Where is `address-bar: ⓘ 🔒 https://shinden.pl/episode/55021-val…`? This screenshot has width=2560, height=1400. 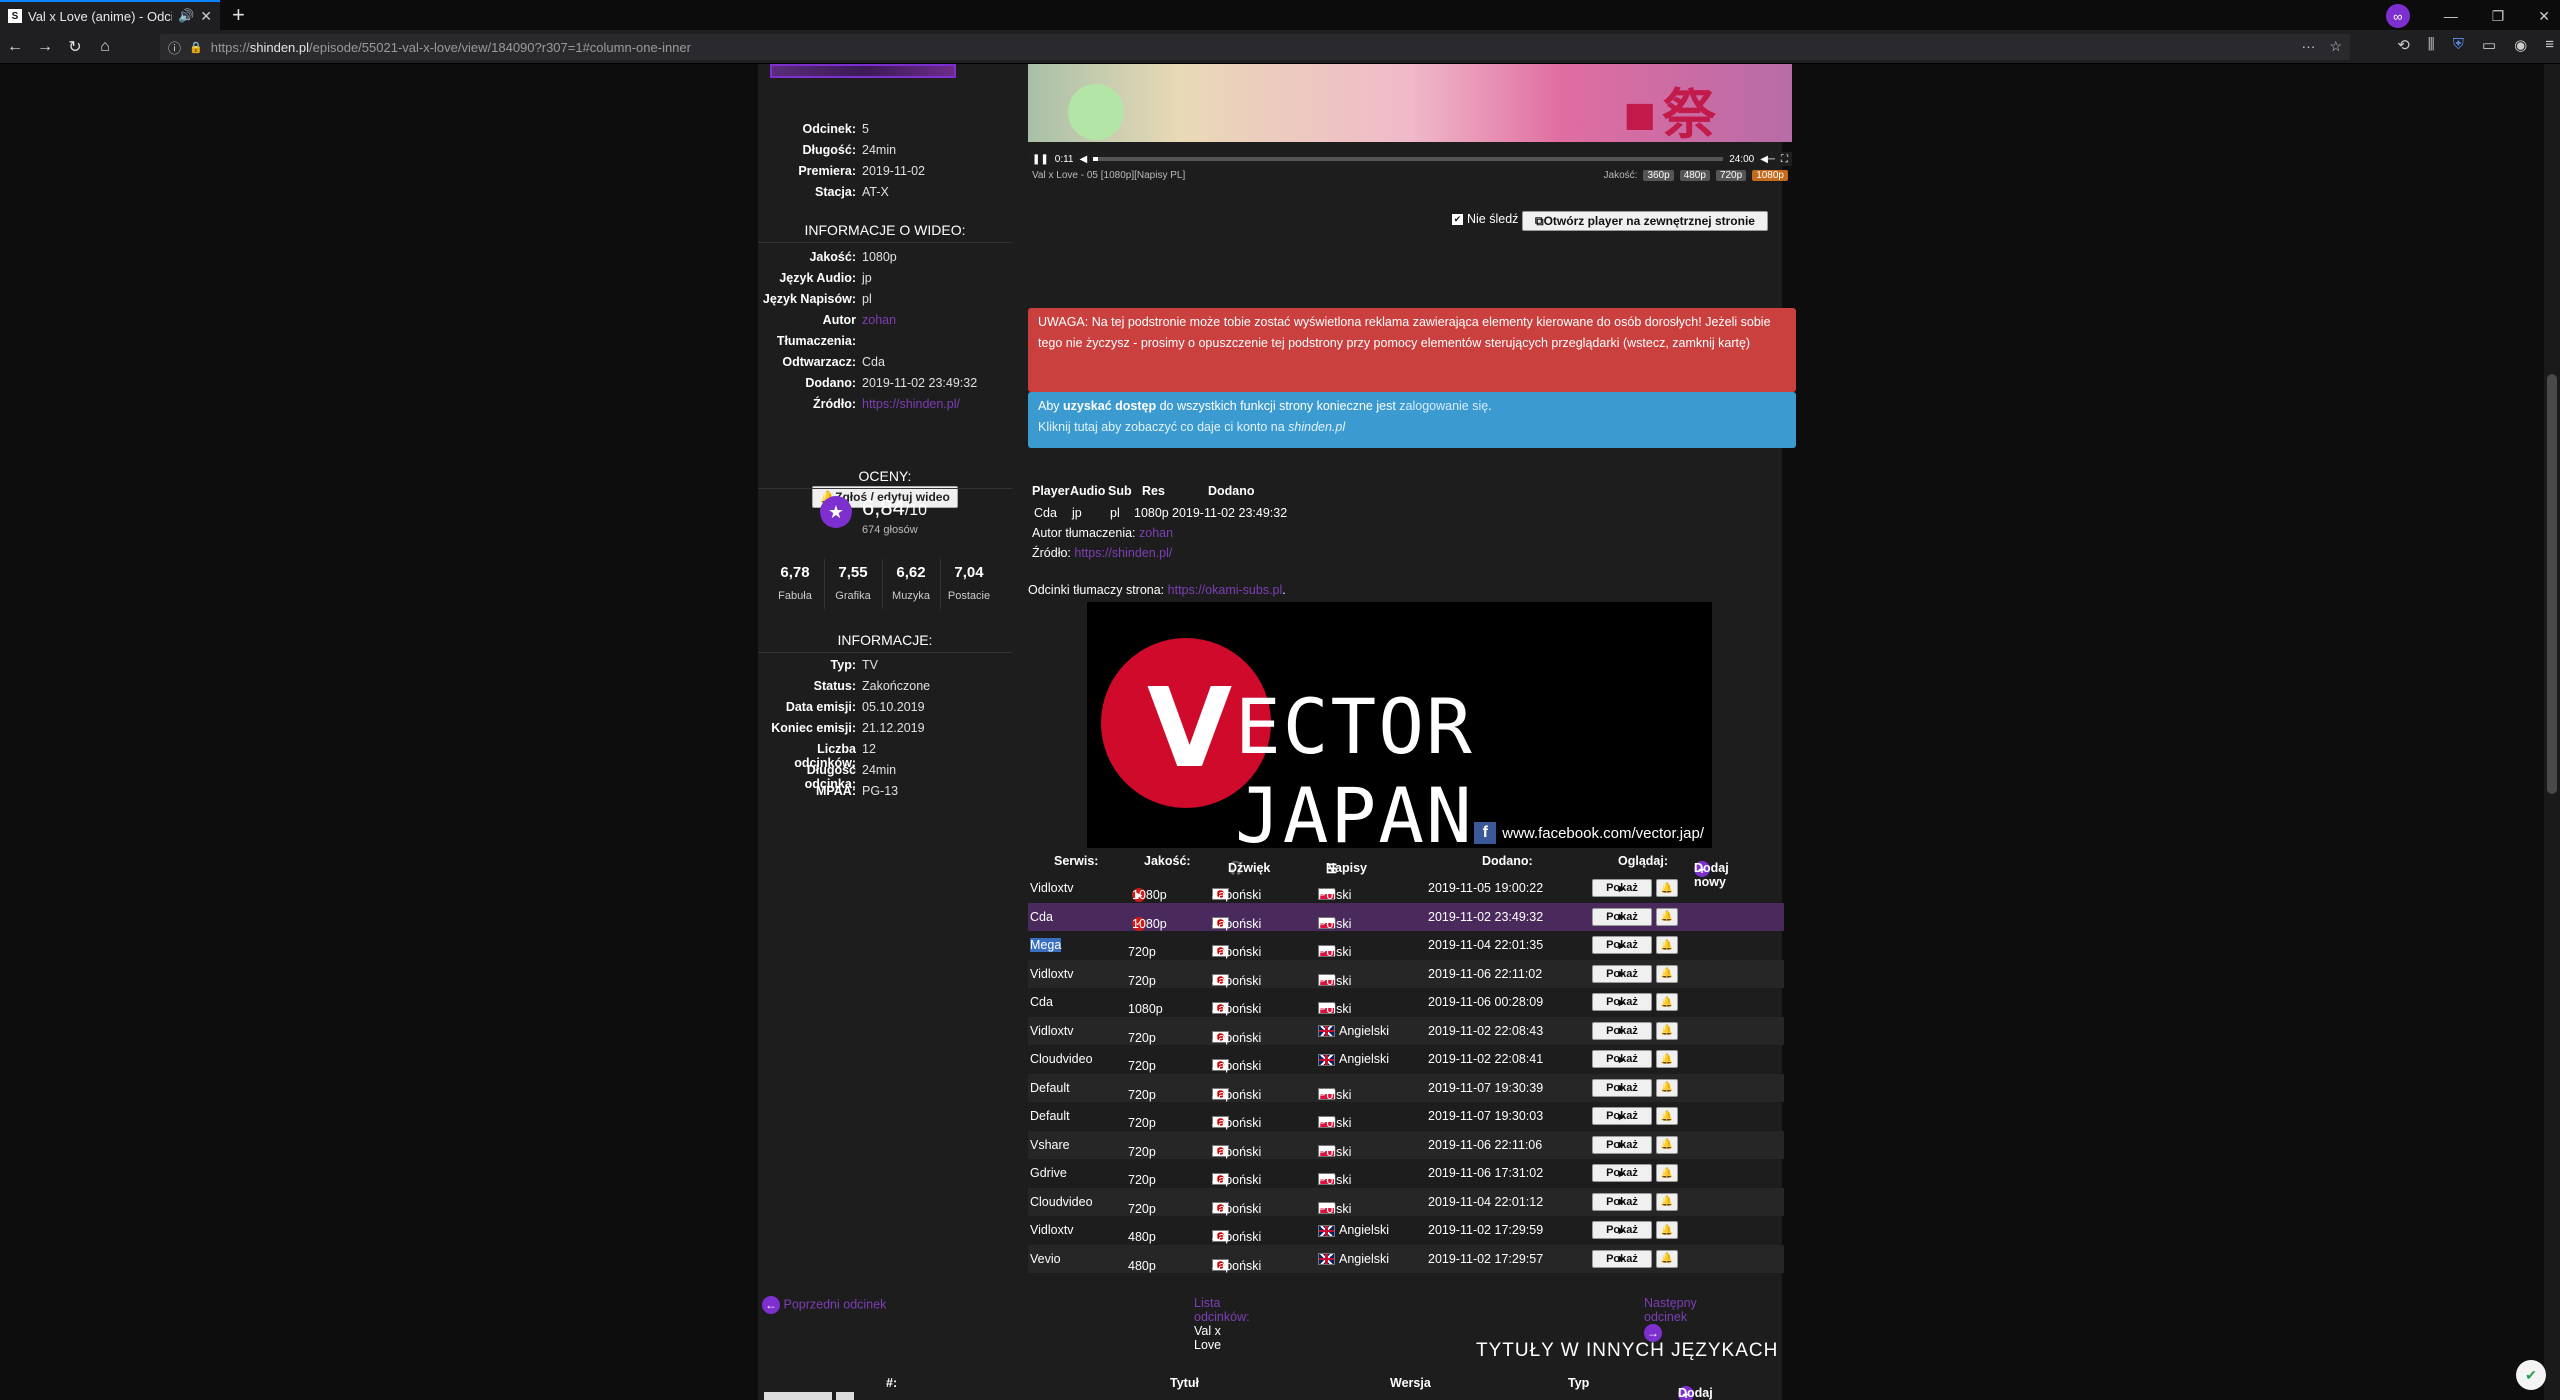
address-bar: ⓘ 🔒 https://shinden.pl/episode/55021-val… is located at coordinates (1255, 47).